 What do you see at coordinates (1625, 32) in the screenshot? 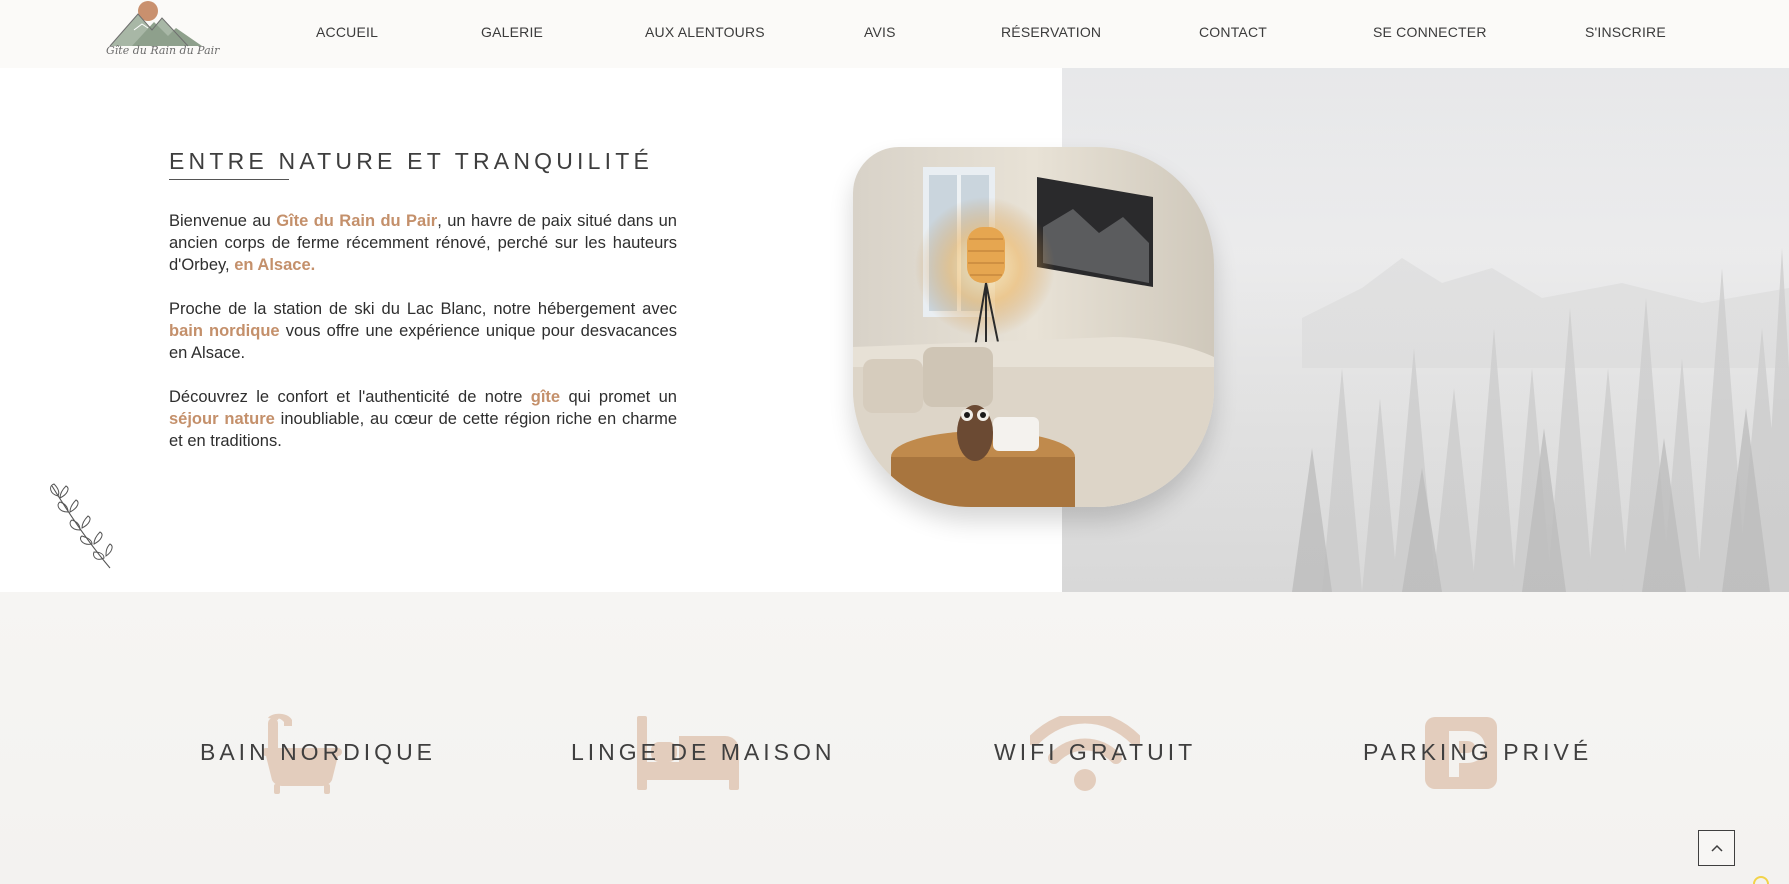
I see `nav-s-inscrire: S'INSCRIRE` at bounding box center [1625, 32].